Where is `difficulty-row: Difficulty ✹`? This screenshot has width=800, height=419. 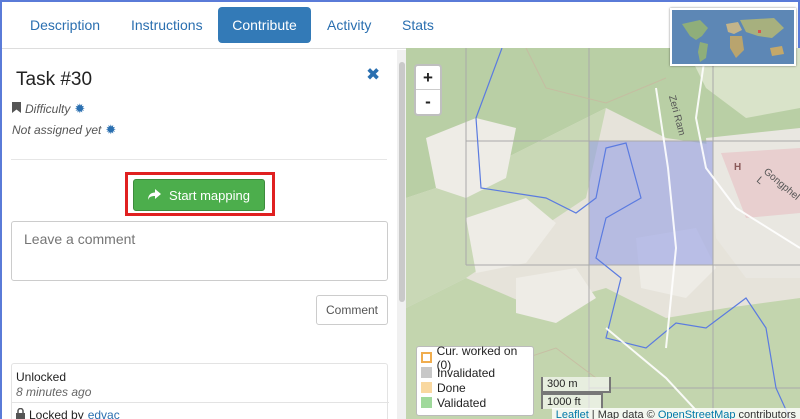
difficulty-row: Difficulty ✹ is located at coordinates (48, 109).